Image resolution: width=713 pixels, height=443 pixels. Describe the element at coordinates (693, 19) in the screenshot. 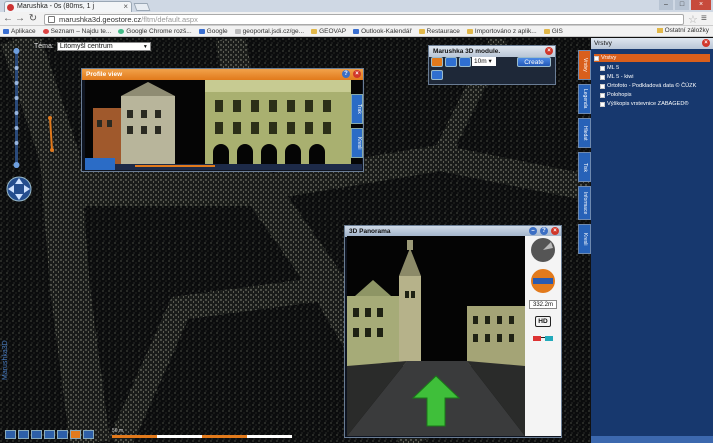

I see `bookmark-star-icon: ☆` at that location.